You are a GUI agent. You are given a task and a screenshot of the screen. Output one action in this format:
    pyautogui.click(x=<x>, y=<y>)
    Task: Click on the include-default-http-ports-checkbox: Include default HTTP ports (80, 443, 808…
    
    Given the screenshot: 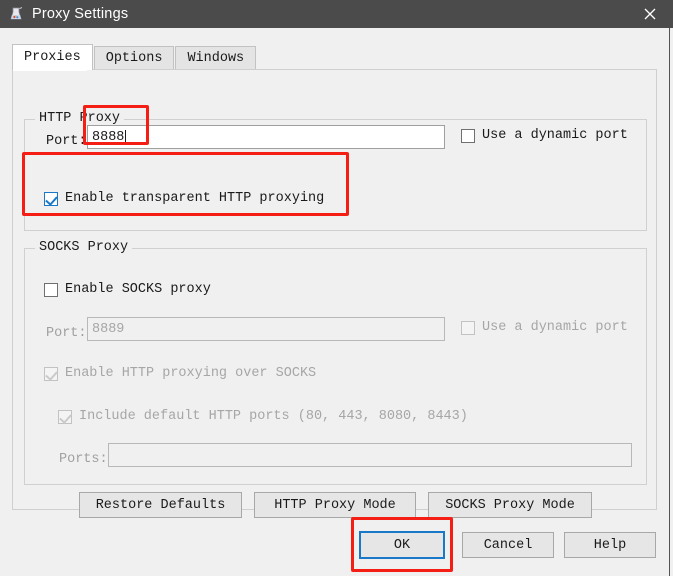 What is the action you would take?
    pyautogui.click(x=263, y=416)
    